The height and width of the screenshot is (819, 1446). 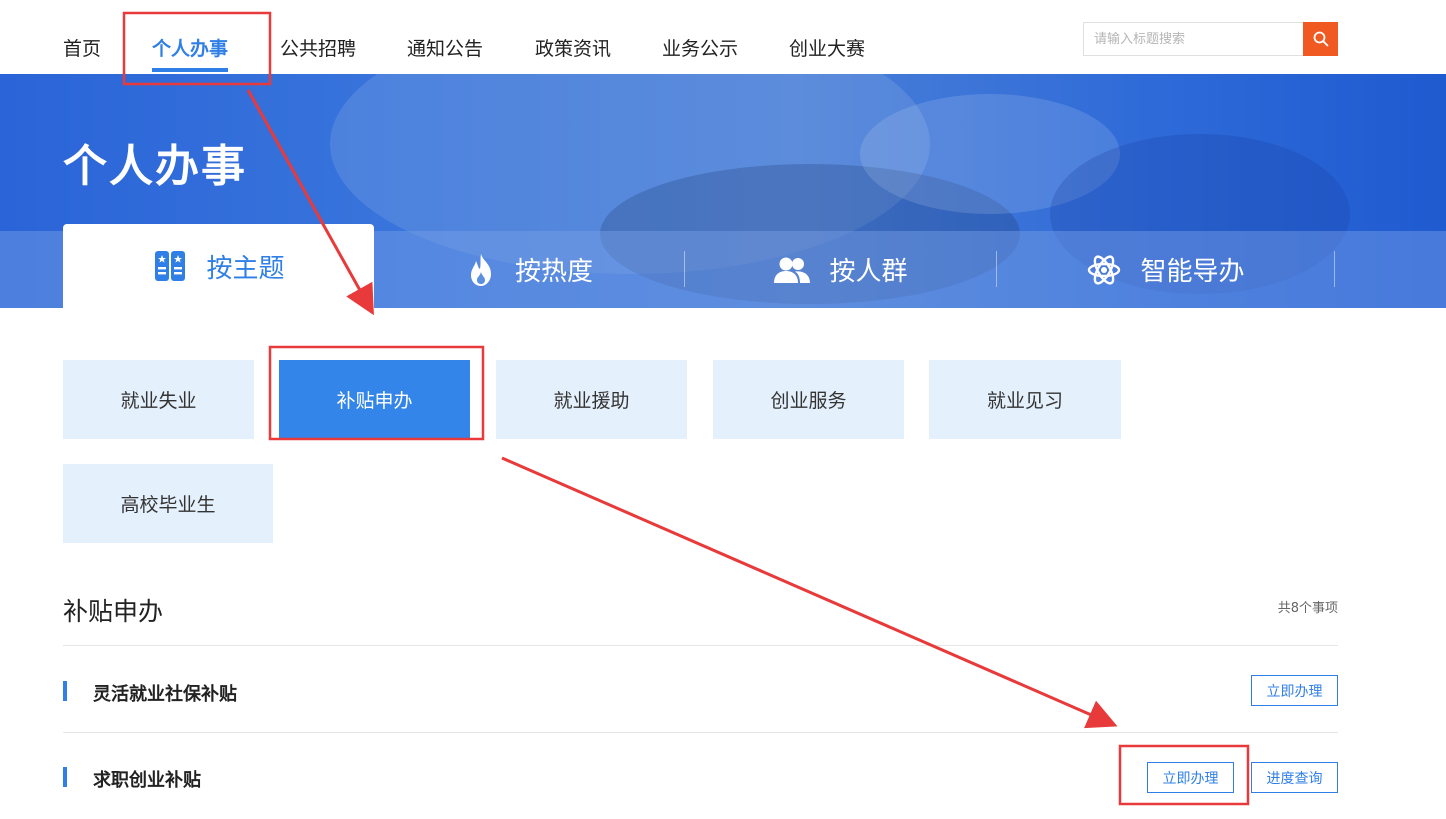 What do you see at coordinates (1025, 399) in the screenshot?
I see `category-employment-internship: 就业见习` at bounding box center [1025, 399].